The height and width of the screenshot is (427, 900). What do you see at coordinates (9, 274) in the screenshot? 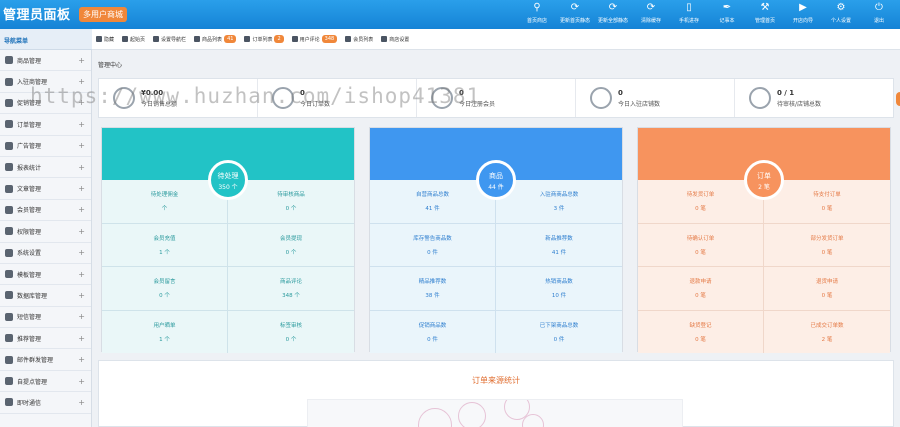
I see `template-icon` at bounding box center [9, 274].